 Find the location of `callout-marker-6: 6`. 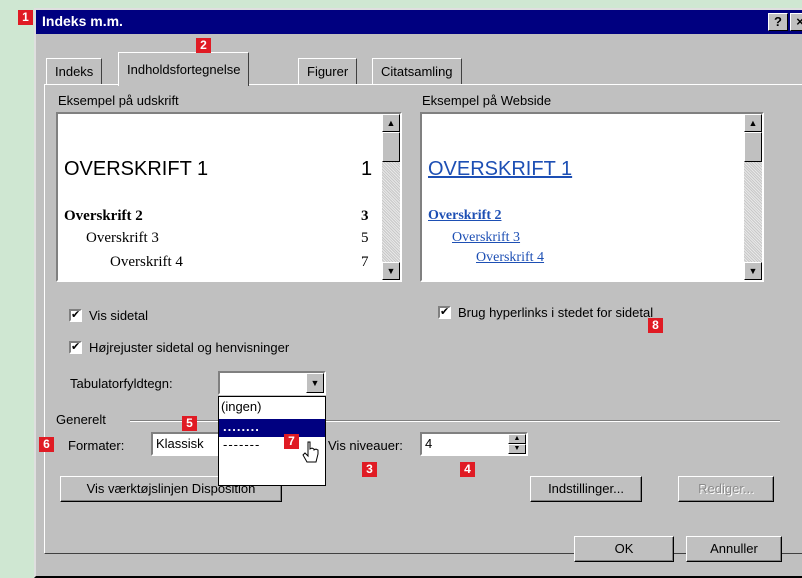

callout-marker-6: 6 is located at coordinates (46, 444).